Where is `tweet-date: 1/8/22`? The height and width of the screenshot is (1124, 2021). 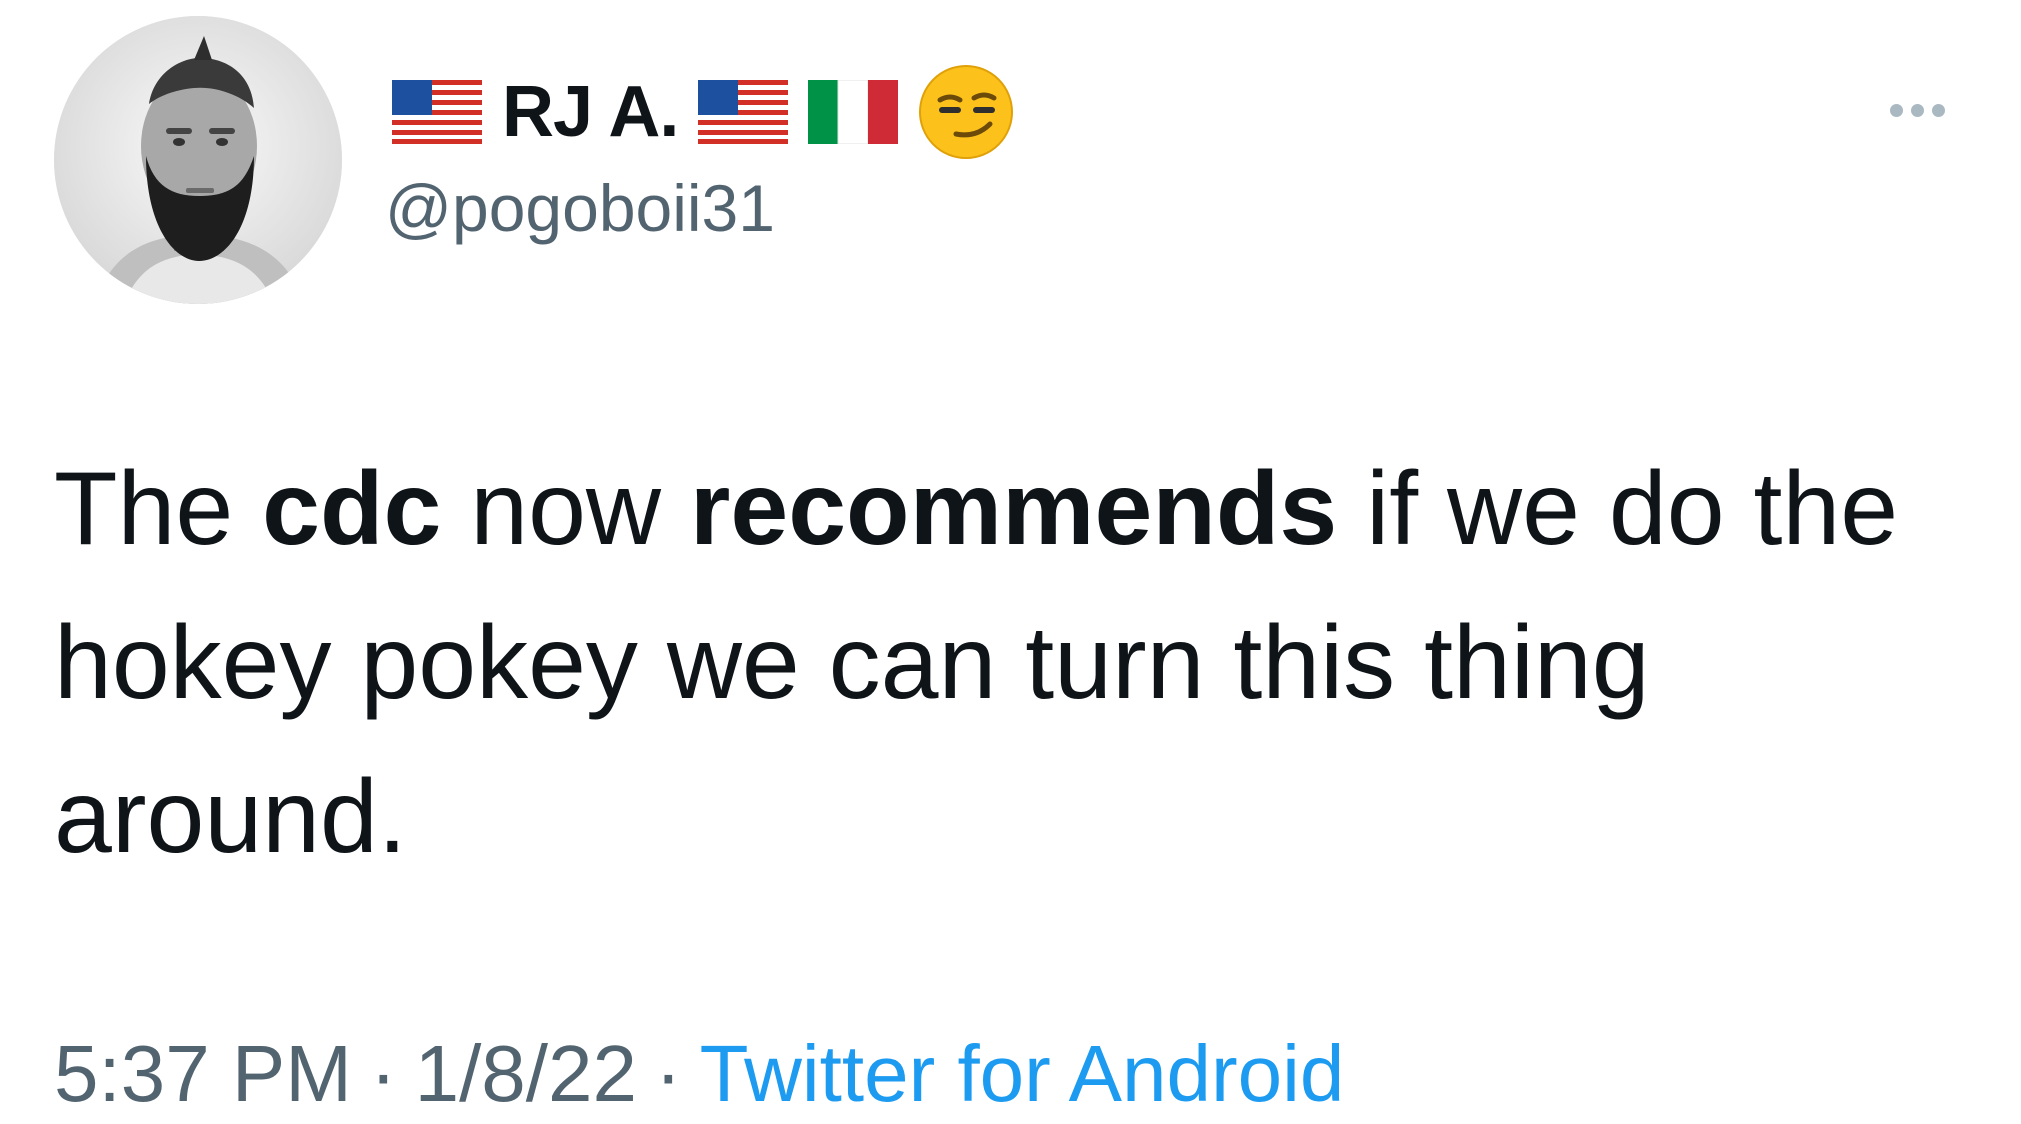
tweet-date: 1/8/22 is located at coordinates (526, 1073).